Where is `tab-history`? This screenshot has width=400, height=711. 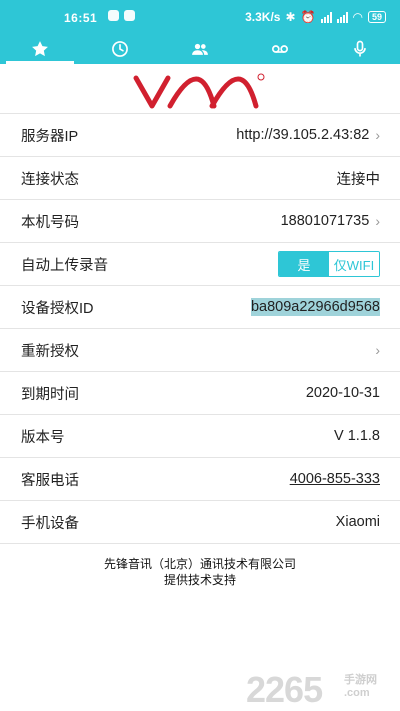
tab-history is located at coordinates (120, 49).